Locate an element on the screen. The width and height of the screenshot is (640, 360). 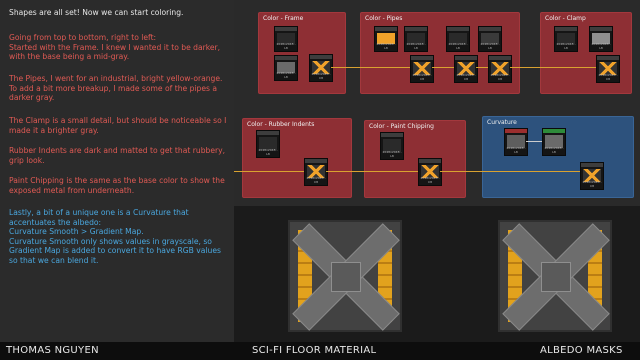
pipe-color-node: 2048x2048 - L8 is located at coordinates (386, 39).